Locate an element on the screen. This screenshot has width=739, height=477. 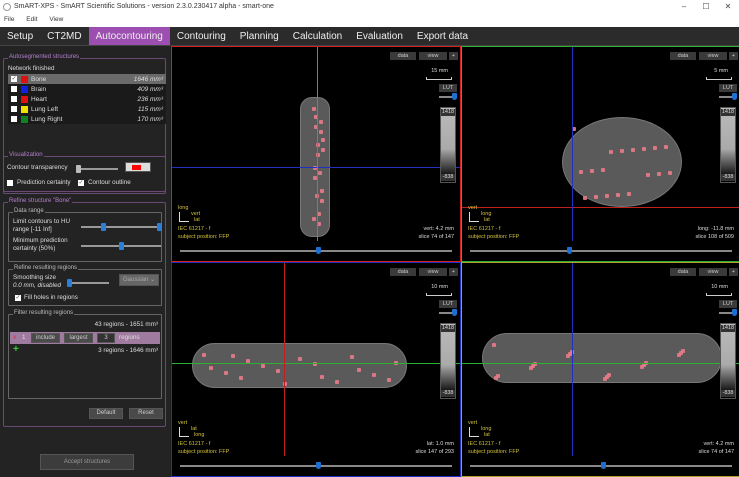
minimize-button: – is located at coordinates (684, 7).